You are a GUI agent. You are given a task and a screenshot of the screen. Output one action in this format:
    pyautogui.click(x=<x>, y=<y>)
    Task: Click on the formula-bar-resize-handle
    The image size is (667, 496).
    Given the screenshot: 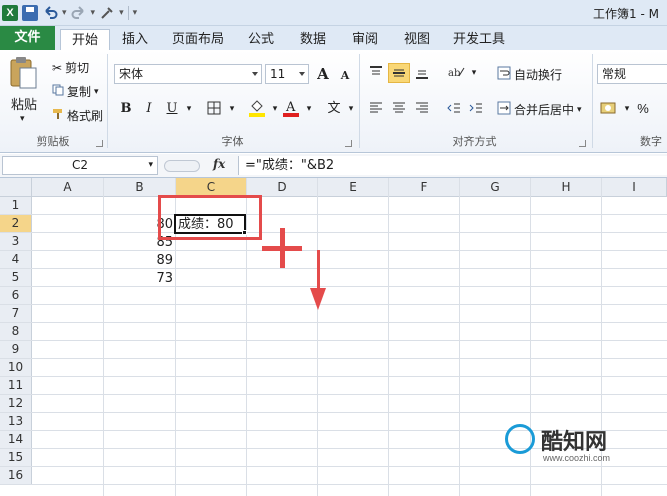 What is the action you would take?
    pyautogui.click(x=182, y=166)
    